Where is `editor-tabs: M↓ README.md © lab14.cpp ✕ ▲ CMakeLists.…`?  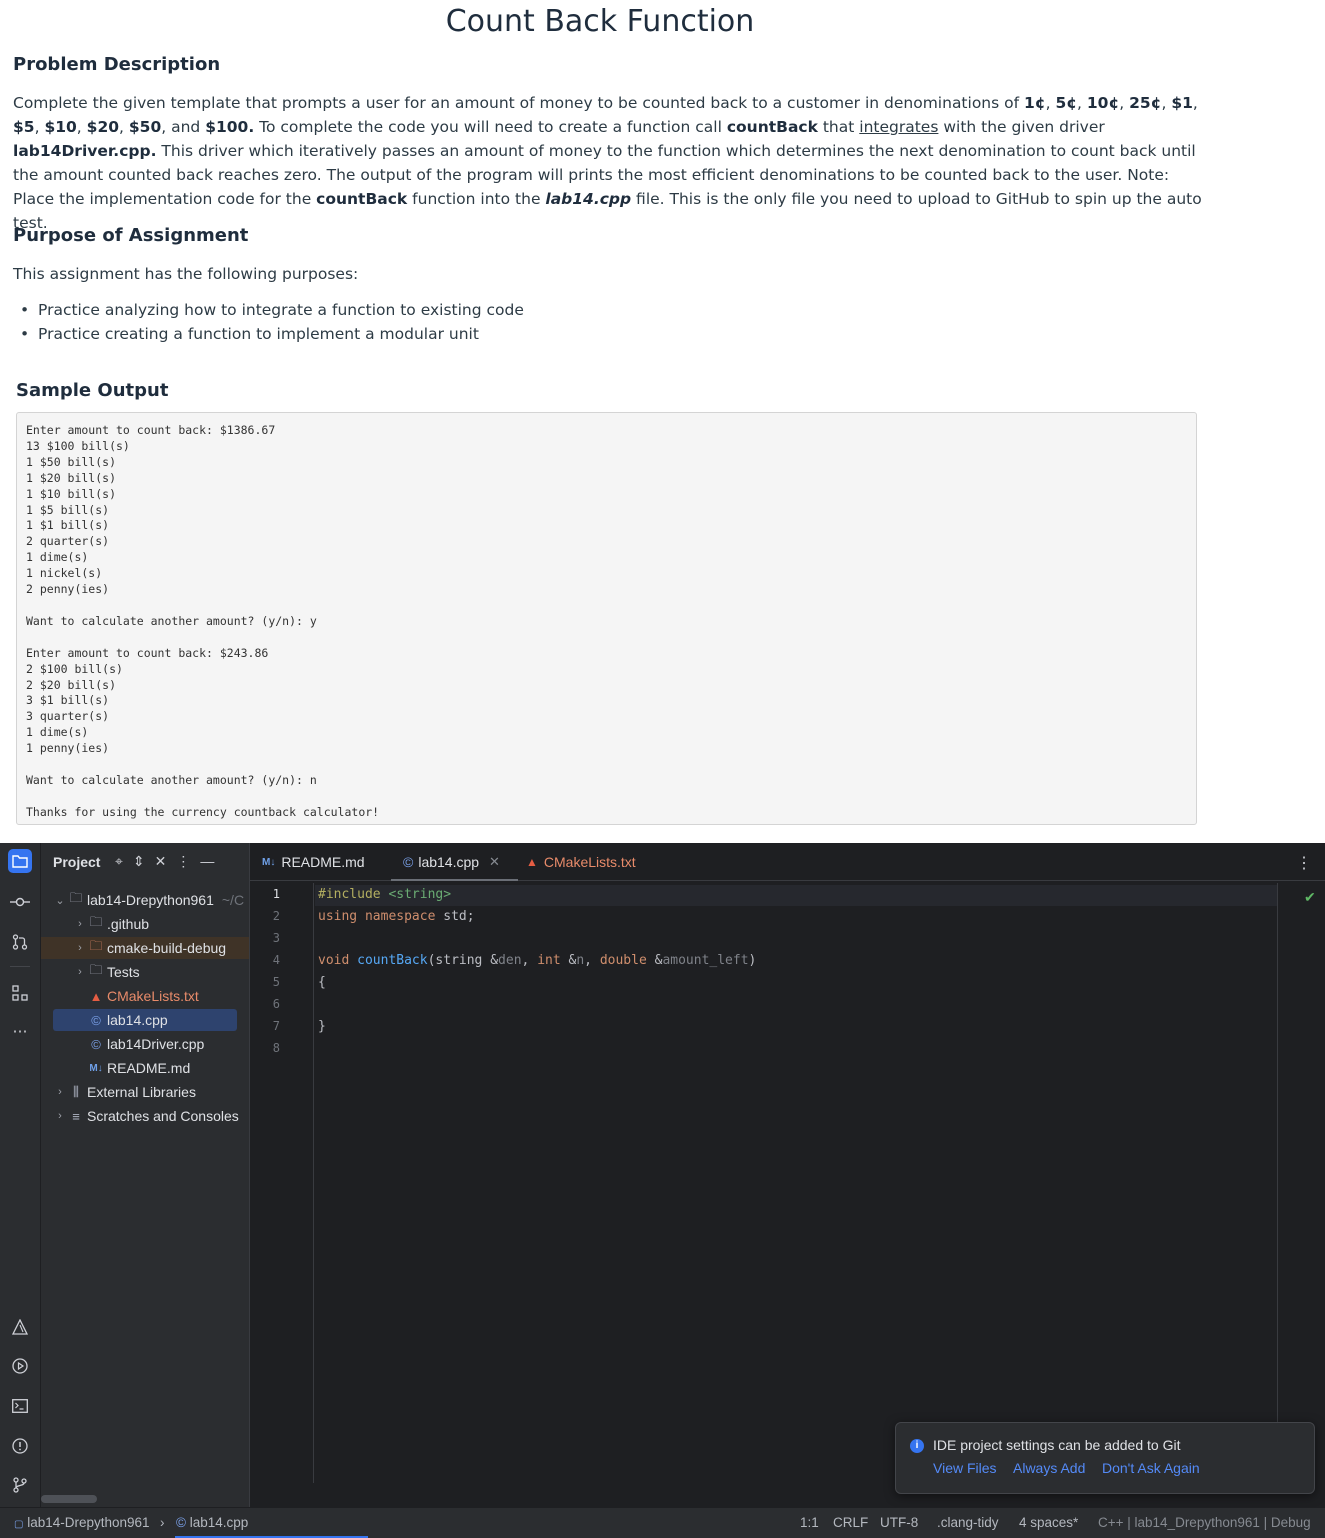 editor-tabs: M↓ README.md © lab14.cpp ✕ ▲ CMakeLists.… is located at coordinates (787, 862).